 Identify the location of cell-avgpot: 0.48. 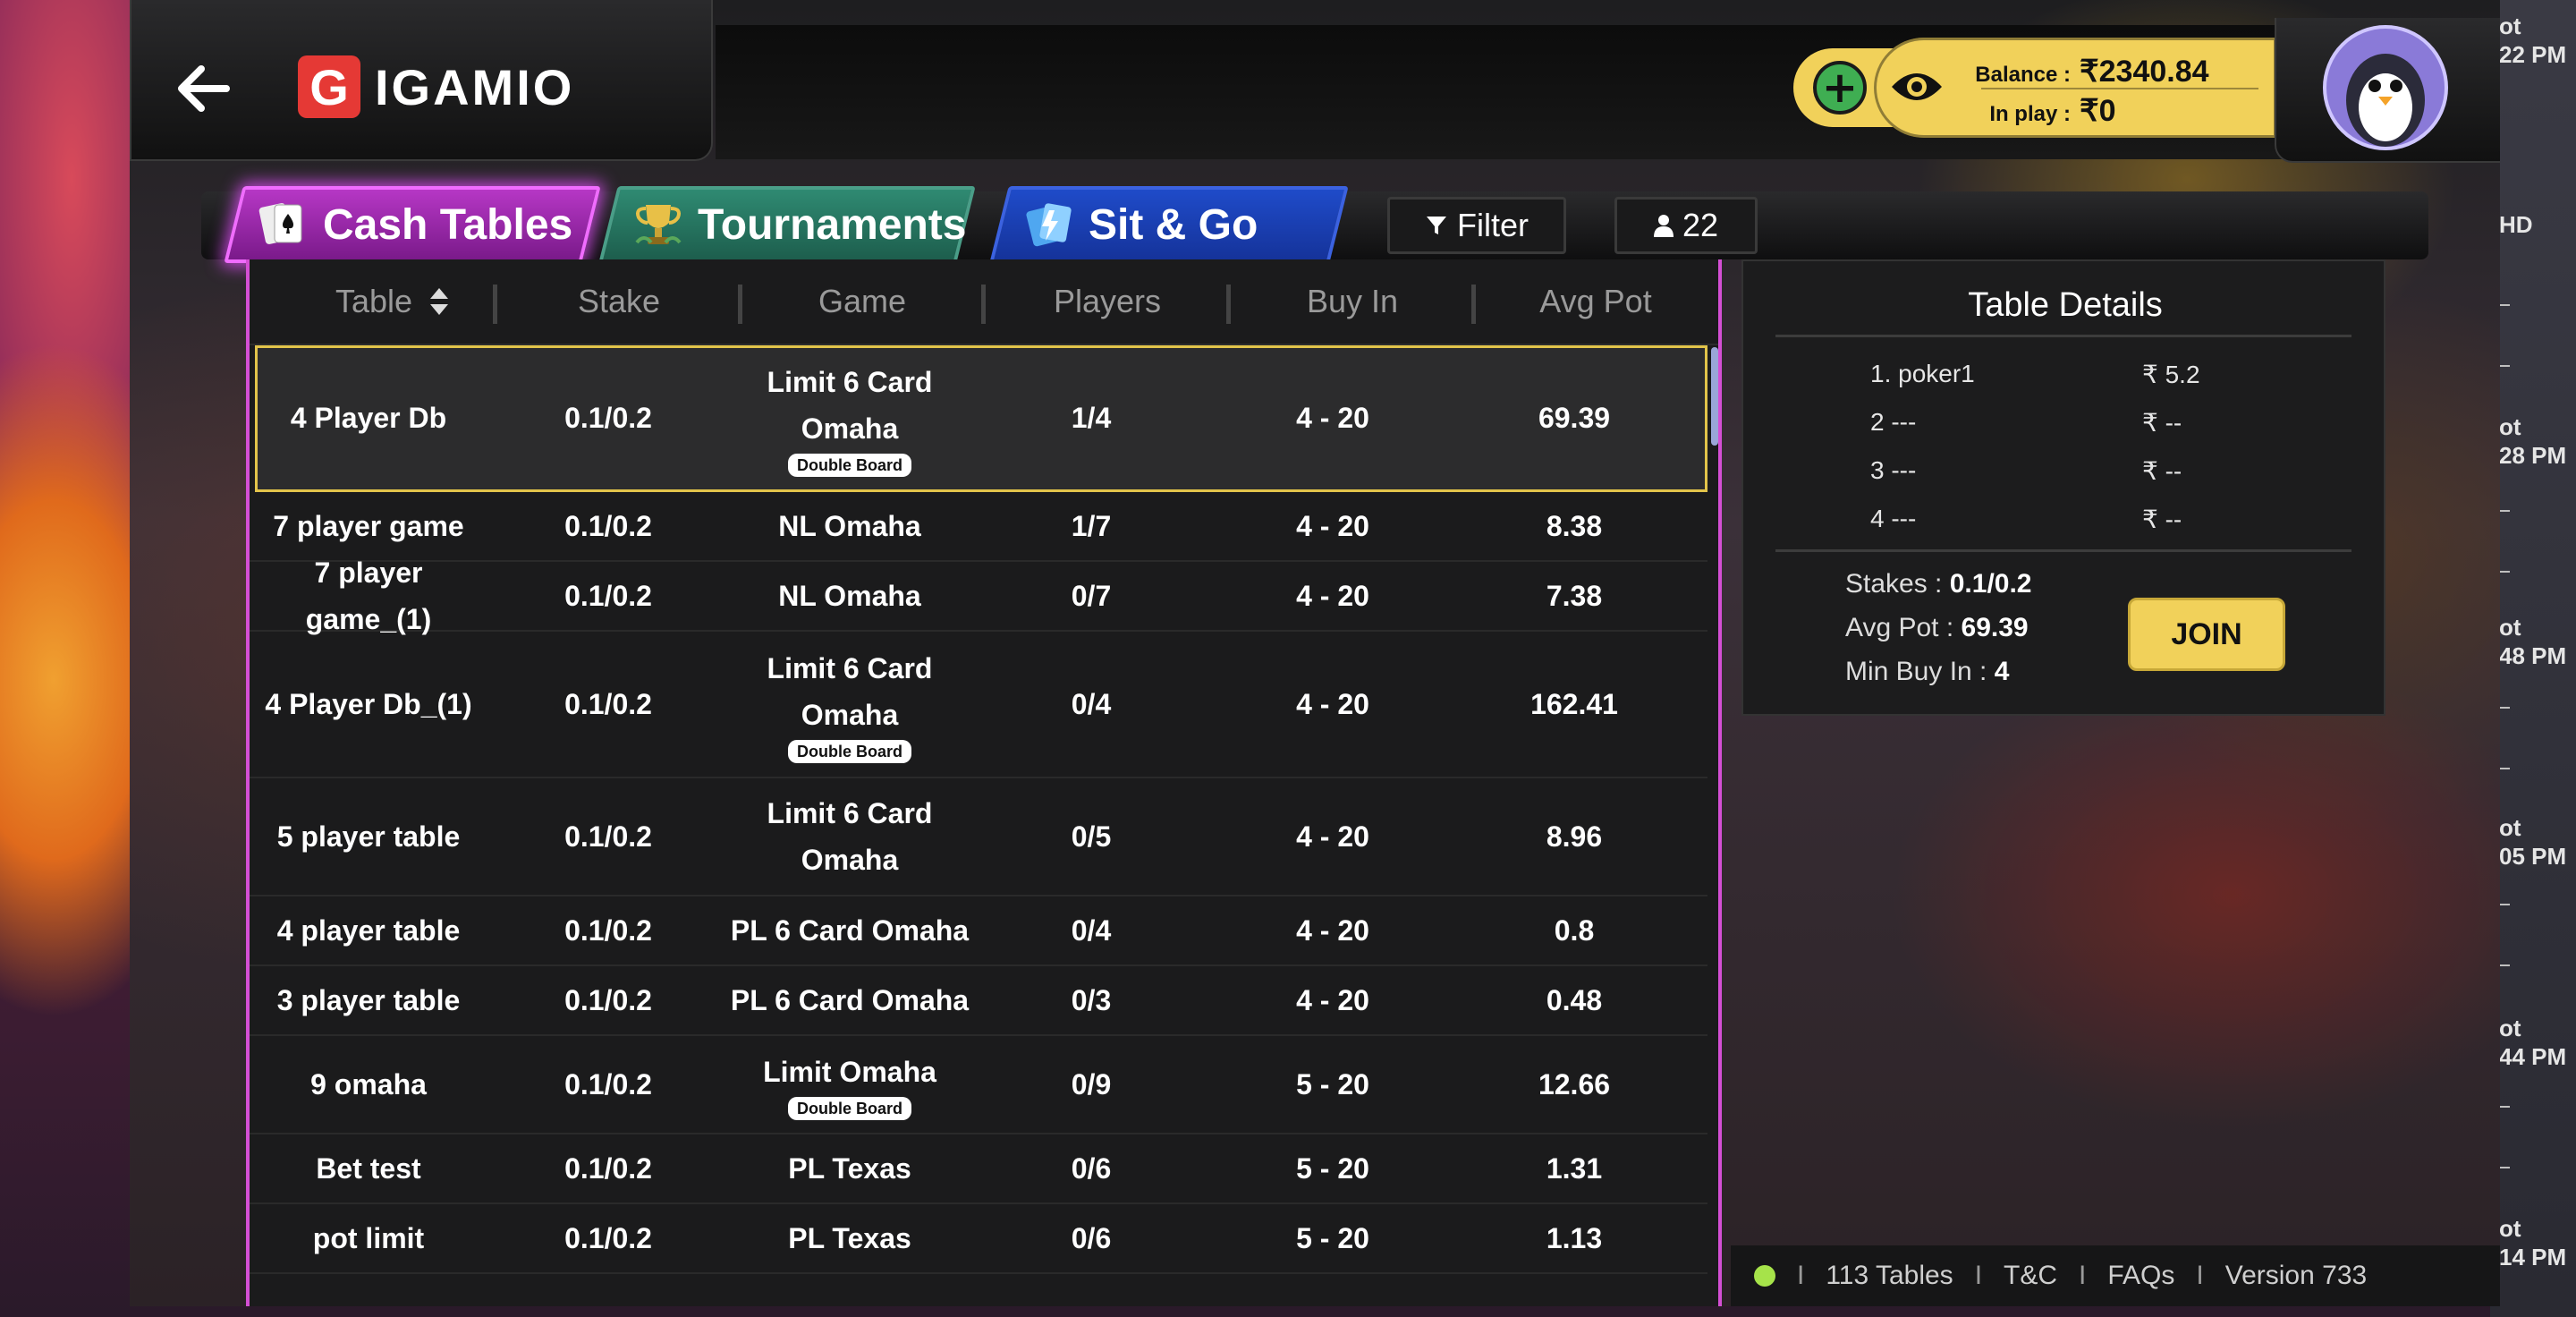
(1574, 1000).